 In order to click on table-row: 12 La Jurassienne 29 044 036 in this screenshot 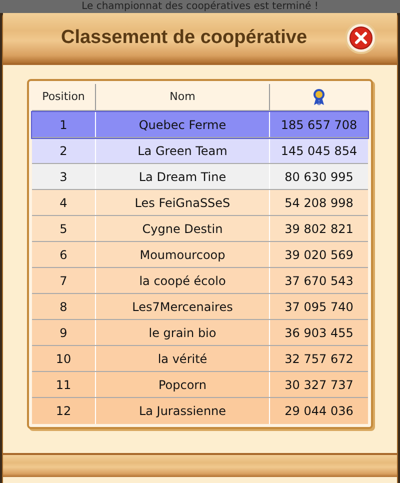, I will do `click(200, 411)`.